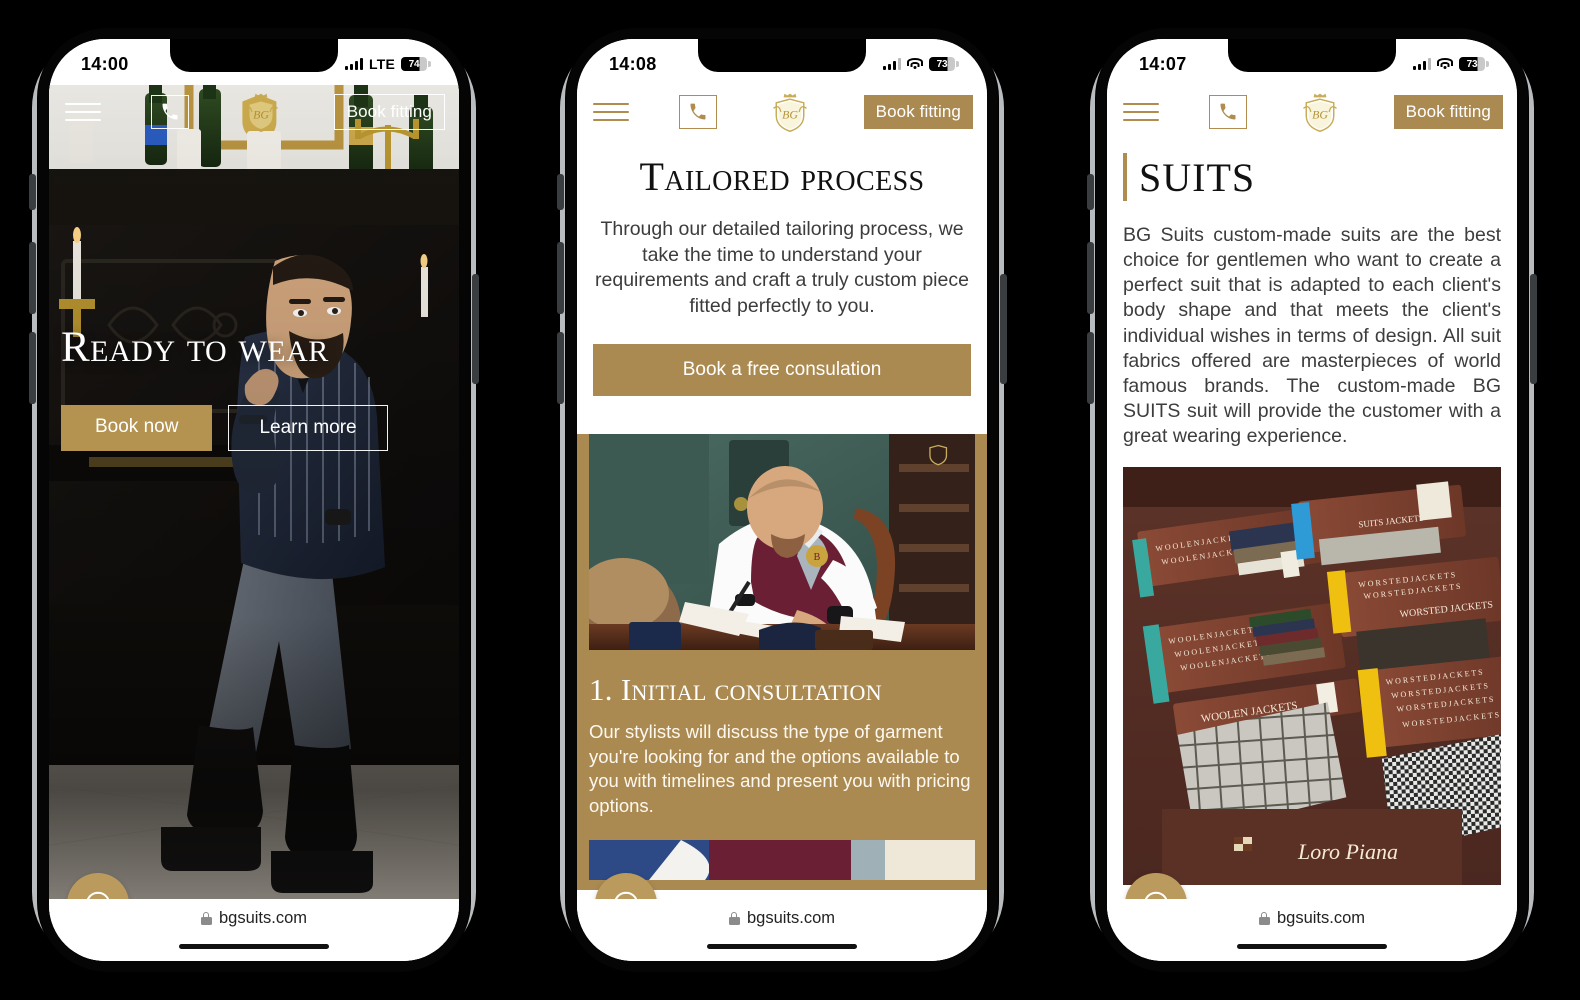  I want to click on site-header-3: BG Book fitting, so click(1312, 112).